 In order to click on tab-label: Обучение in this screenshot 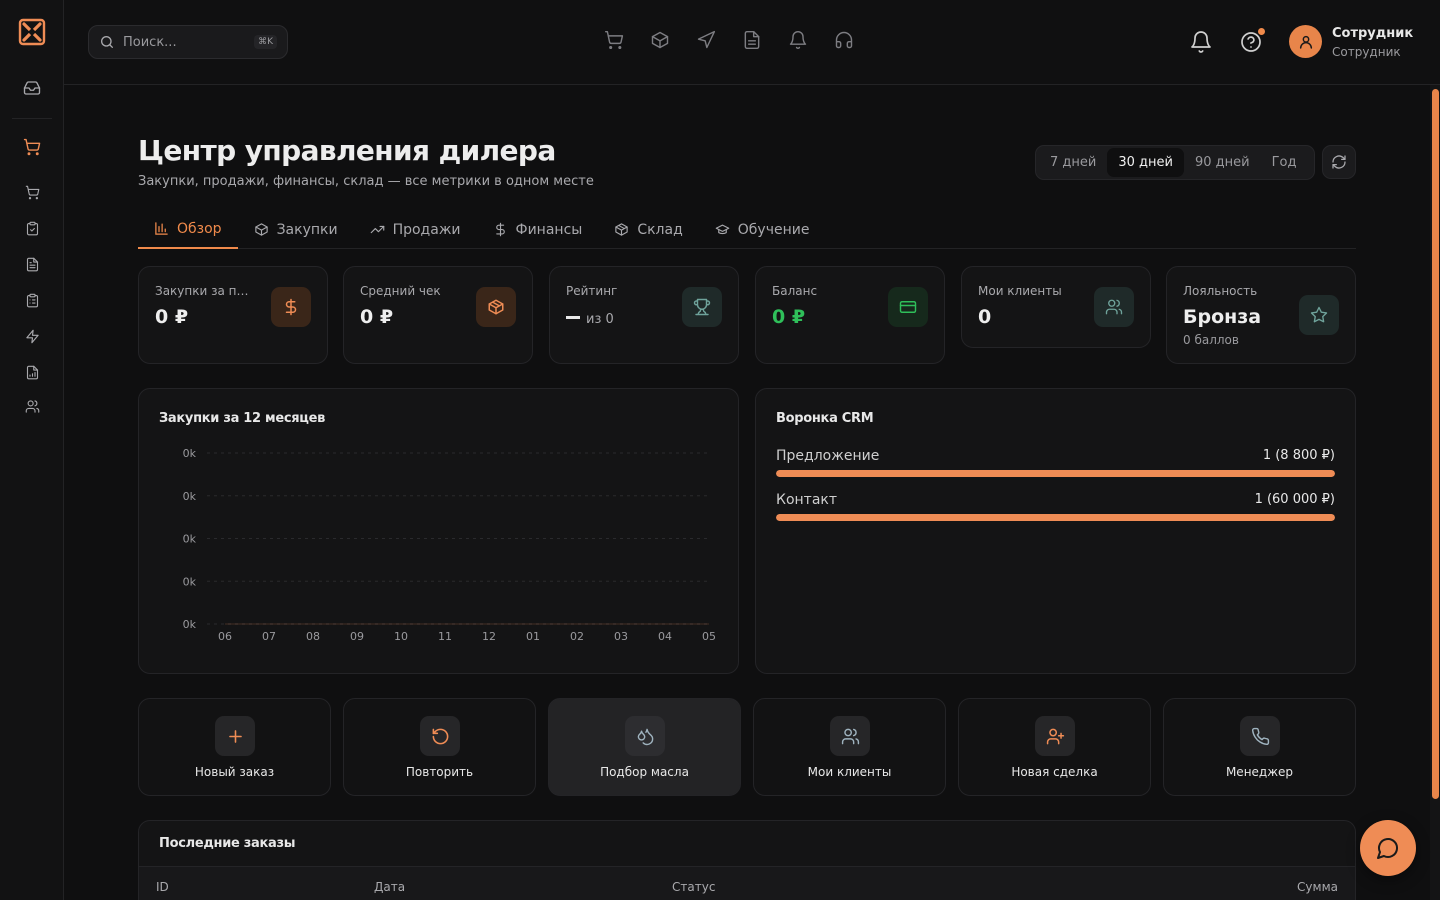, I will do `click(773, 229)`.